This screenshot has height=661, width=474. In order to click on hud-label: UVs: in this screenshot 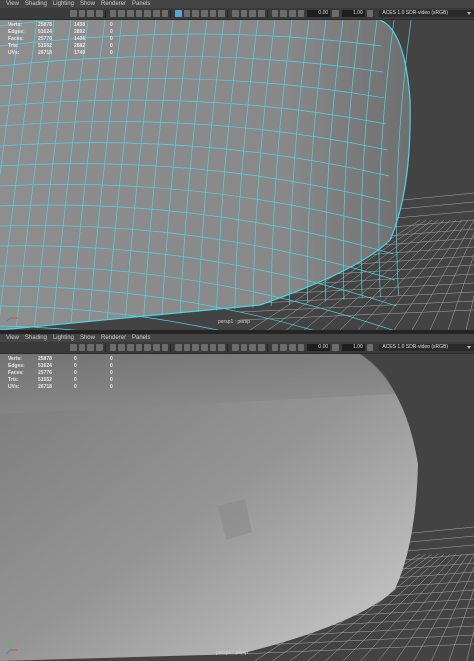, I will do `click(14, 387)`.